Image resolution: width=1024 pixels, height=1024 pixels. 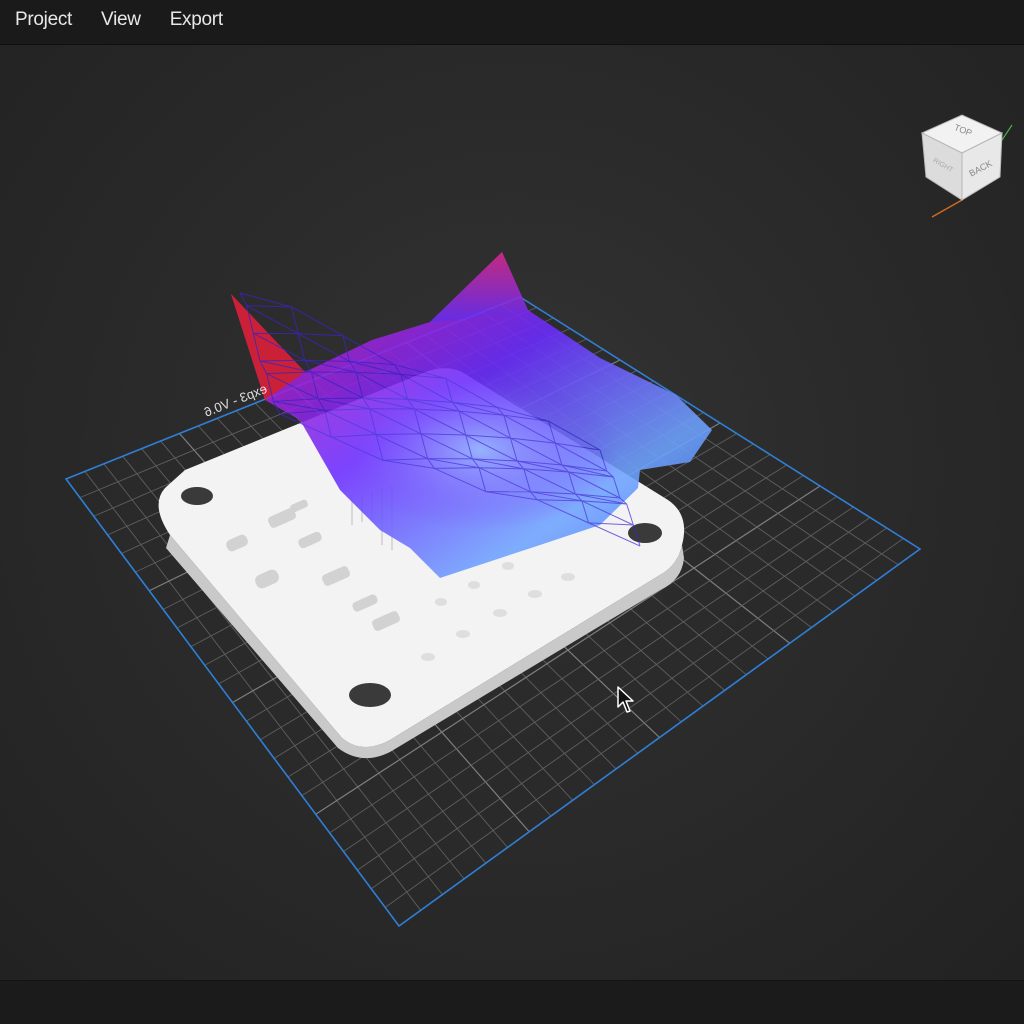 I want to click on mouse-cursor-icon, so click(x=627, y=700).